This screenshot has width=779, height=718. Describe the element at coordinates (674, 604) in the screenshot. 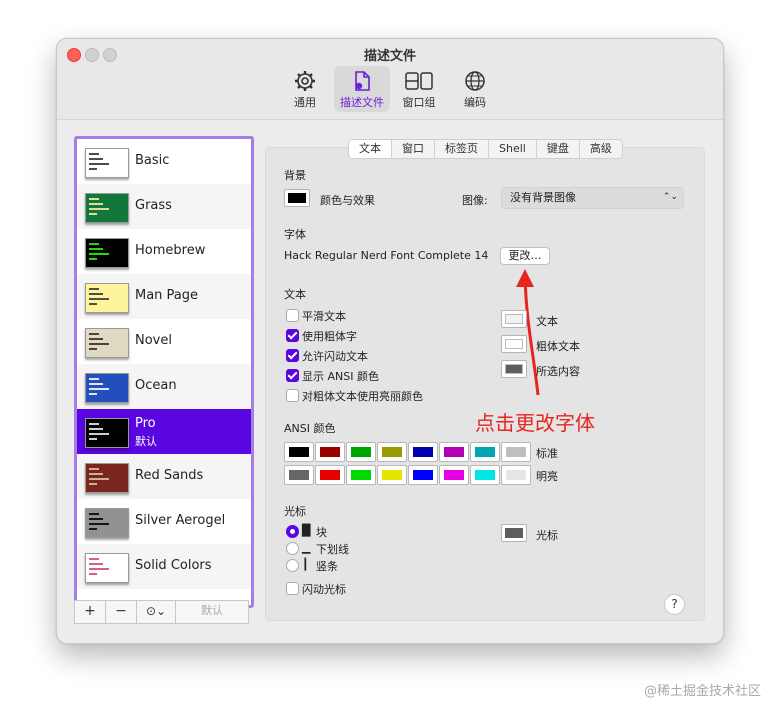

I see `help-button: ?` at that location.